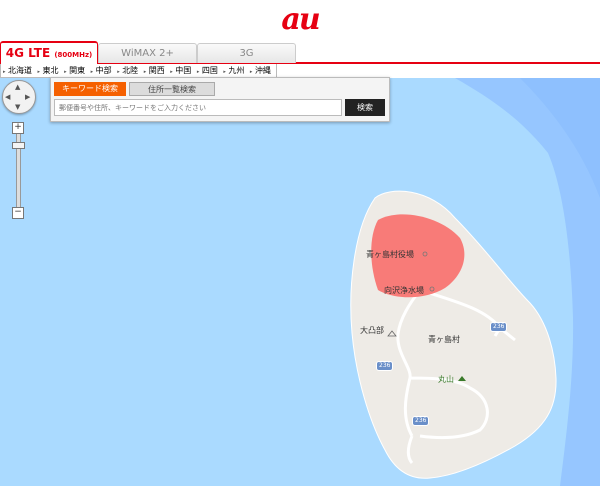  Describe the element at coordinates (18, 128) in the screenshot. I see `zoom-in-button: +` at that location.